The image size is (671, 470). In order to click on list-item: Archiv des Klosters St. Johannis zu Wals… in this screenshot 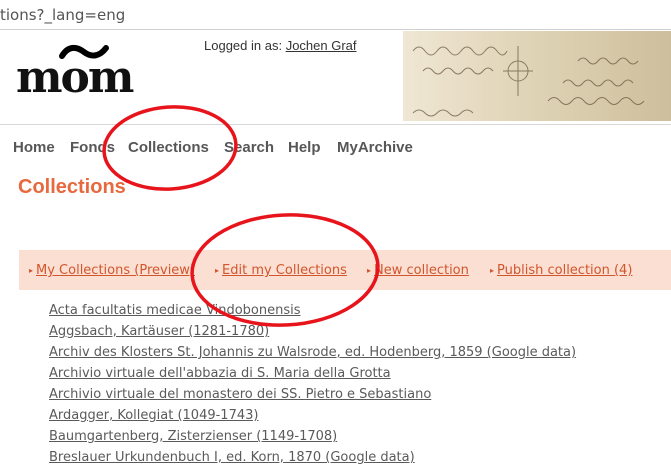, I will do `click(312, 354)`.